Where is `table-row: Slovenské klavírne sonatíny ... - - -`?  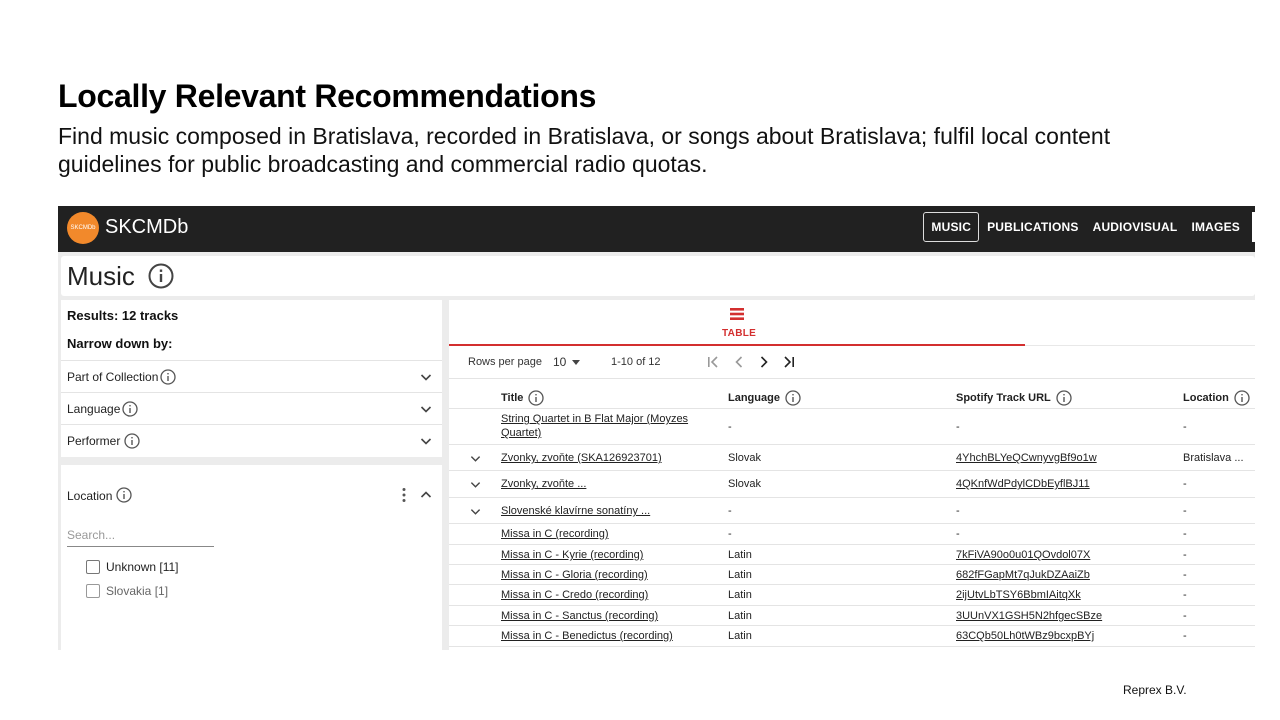
table-row: Slovenské klavírne sonatíny ... - - - is located at coordinates (852, 511).